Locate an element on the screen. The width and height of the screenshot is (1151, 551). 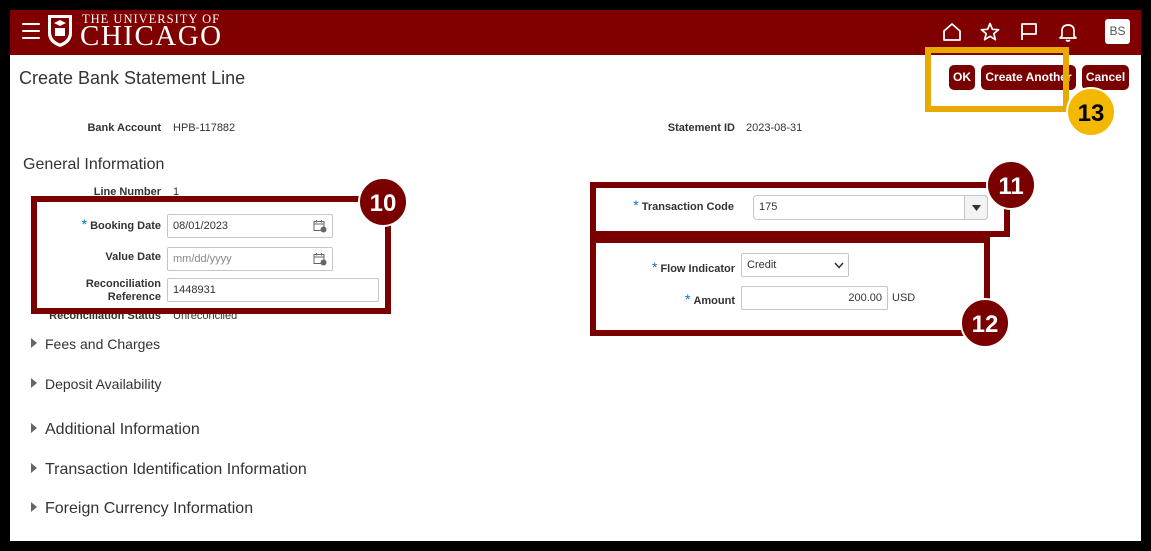
bank-account-value: HPB-117882 is located at coordinates (204, 128).